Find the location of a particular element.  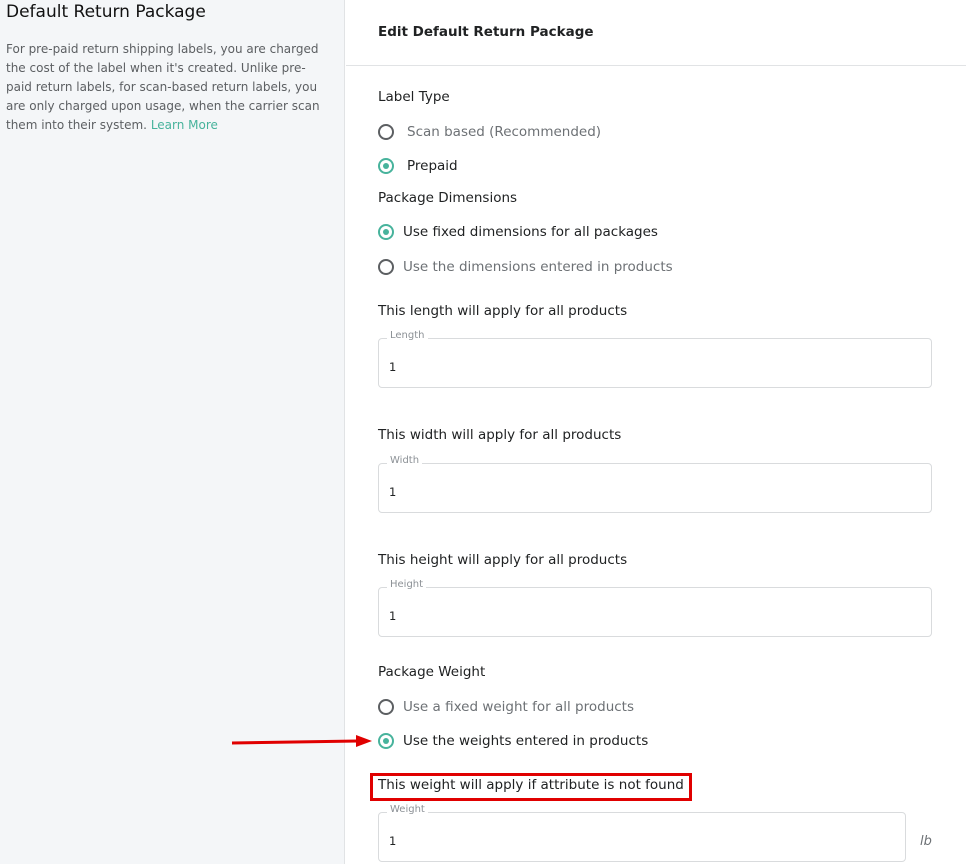

radio-product-weights-control is located at coordinates (386, 741).